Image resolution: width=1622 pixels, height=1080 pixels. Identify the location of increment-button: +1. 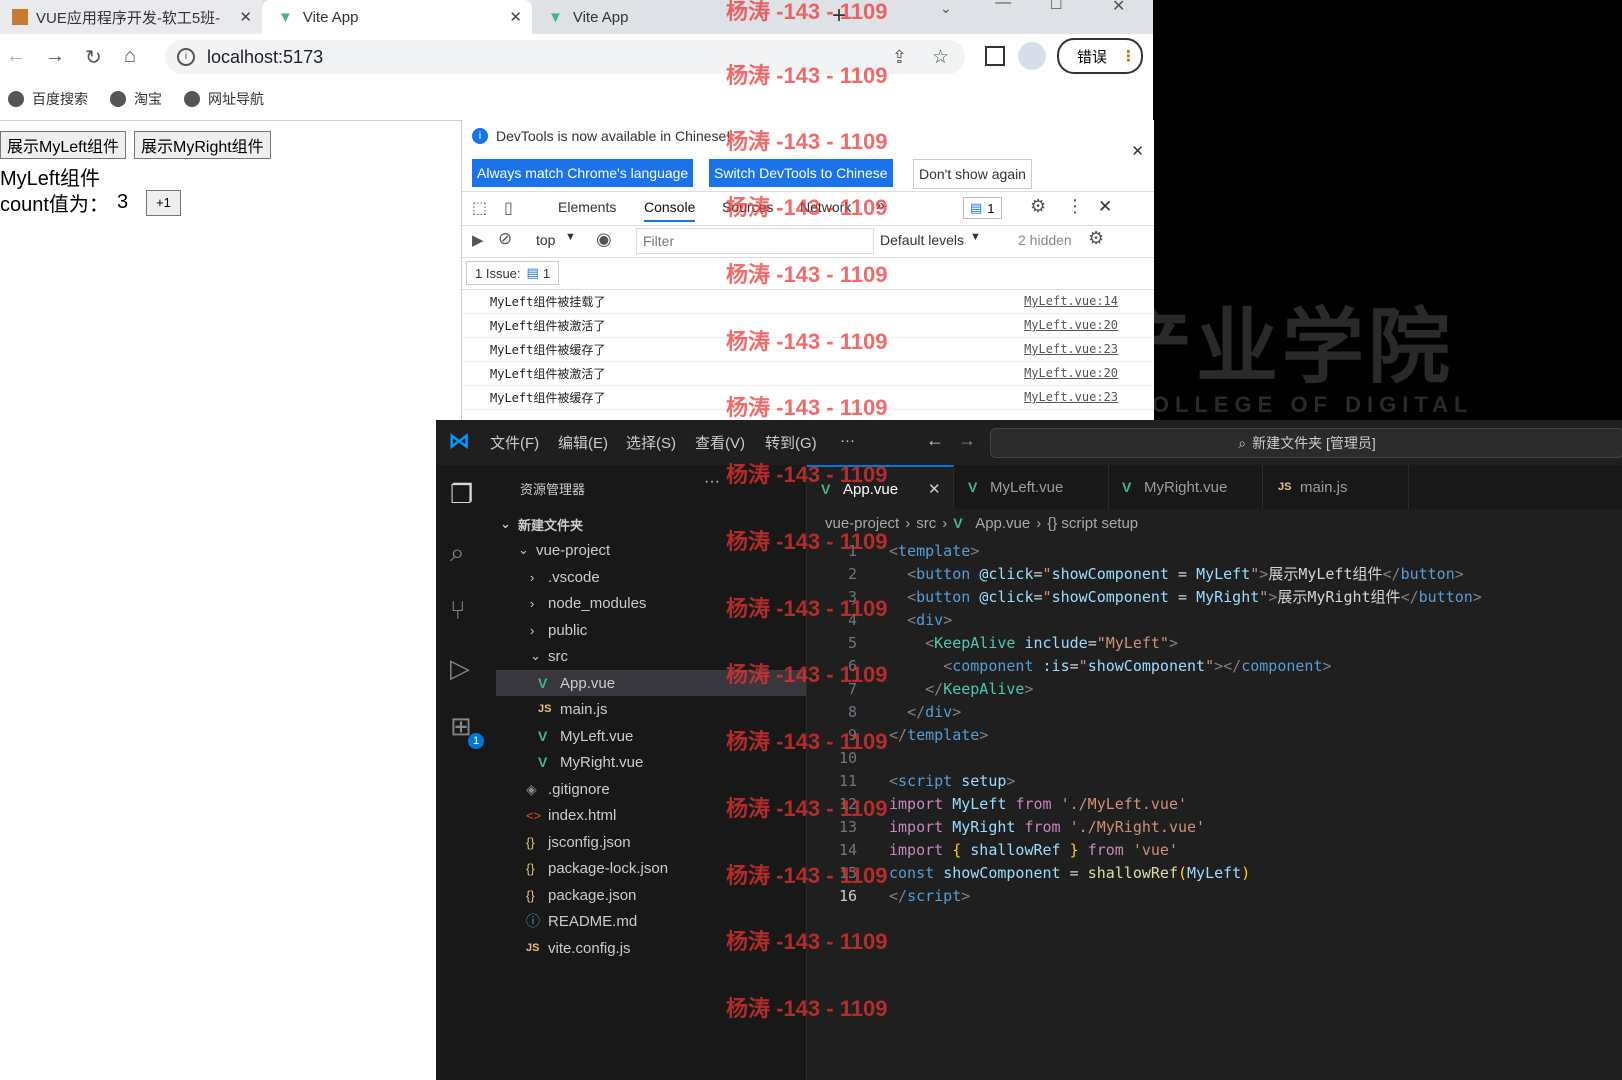
(163, 202).